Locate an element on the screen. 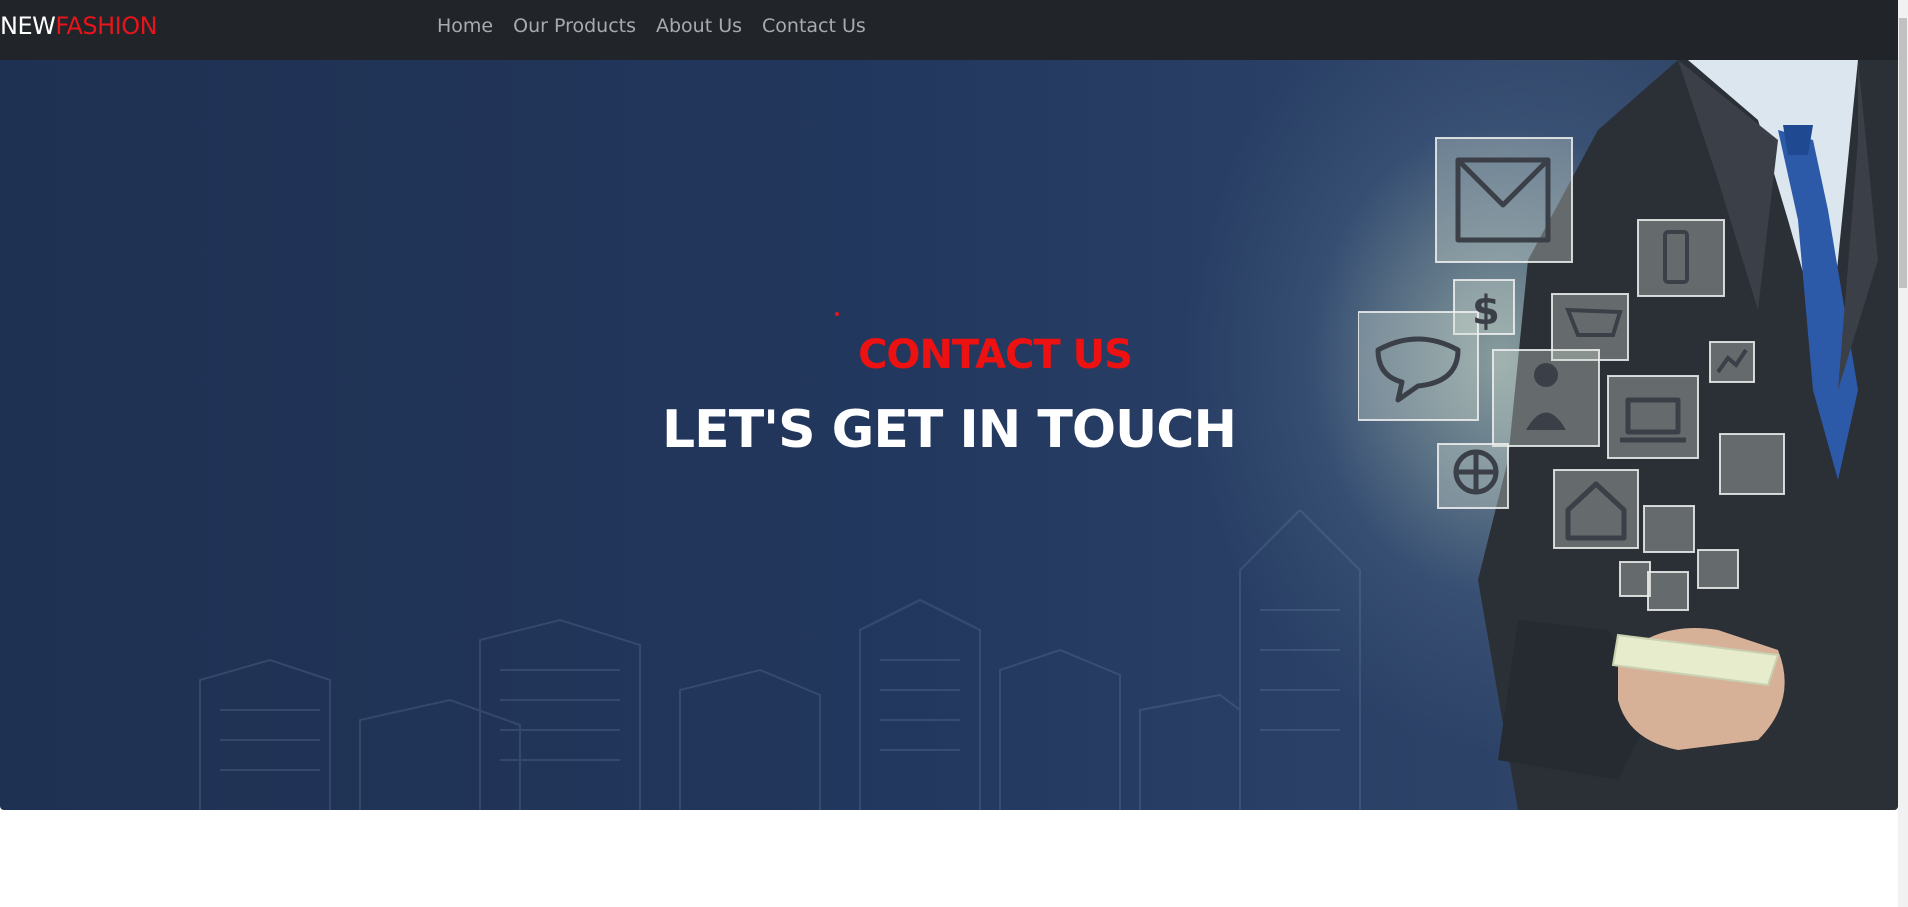  brand-logo: NEWFASHION is located at coordinates (79, 26).